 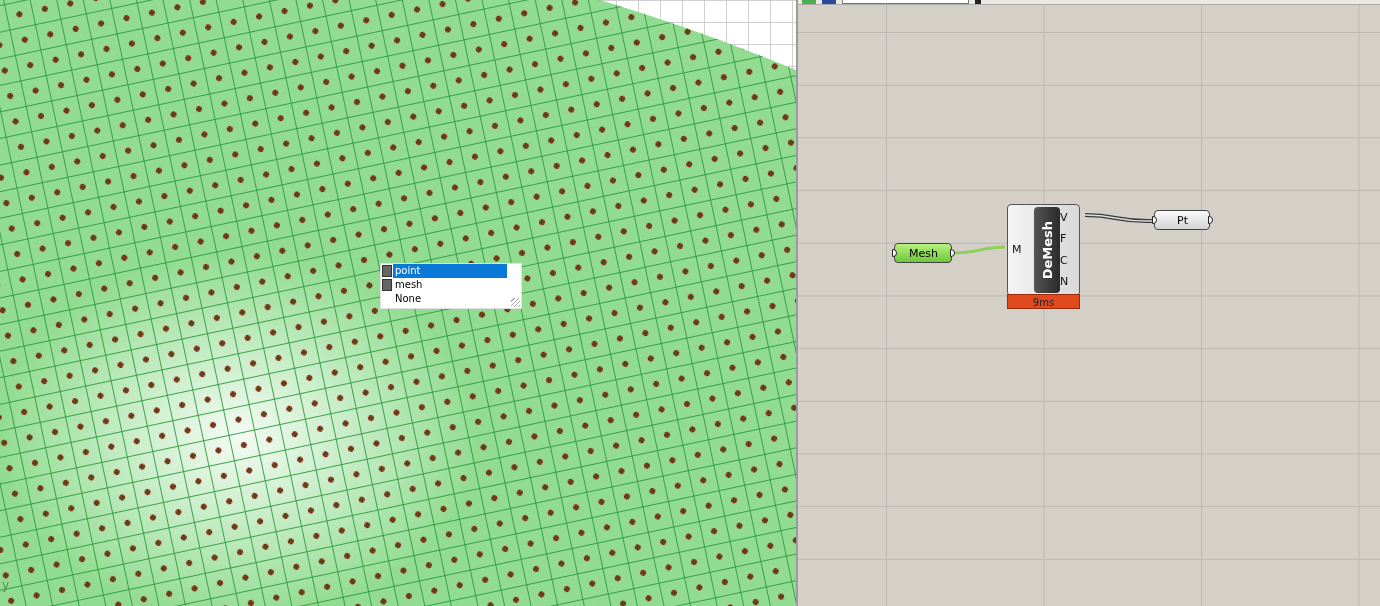 What do you see at coordinates (6, 585) in the screenshot?
I see `axis-label: y` at bounding box center [6, 585].